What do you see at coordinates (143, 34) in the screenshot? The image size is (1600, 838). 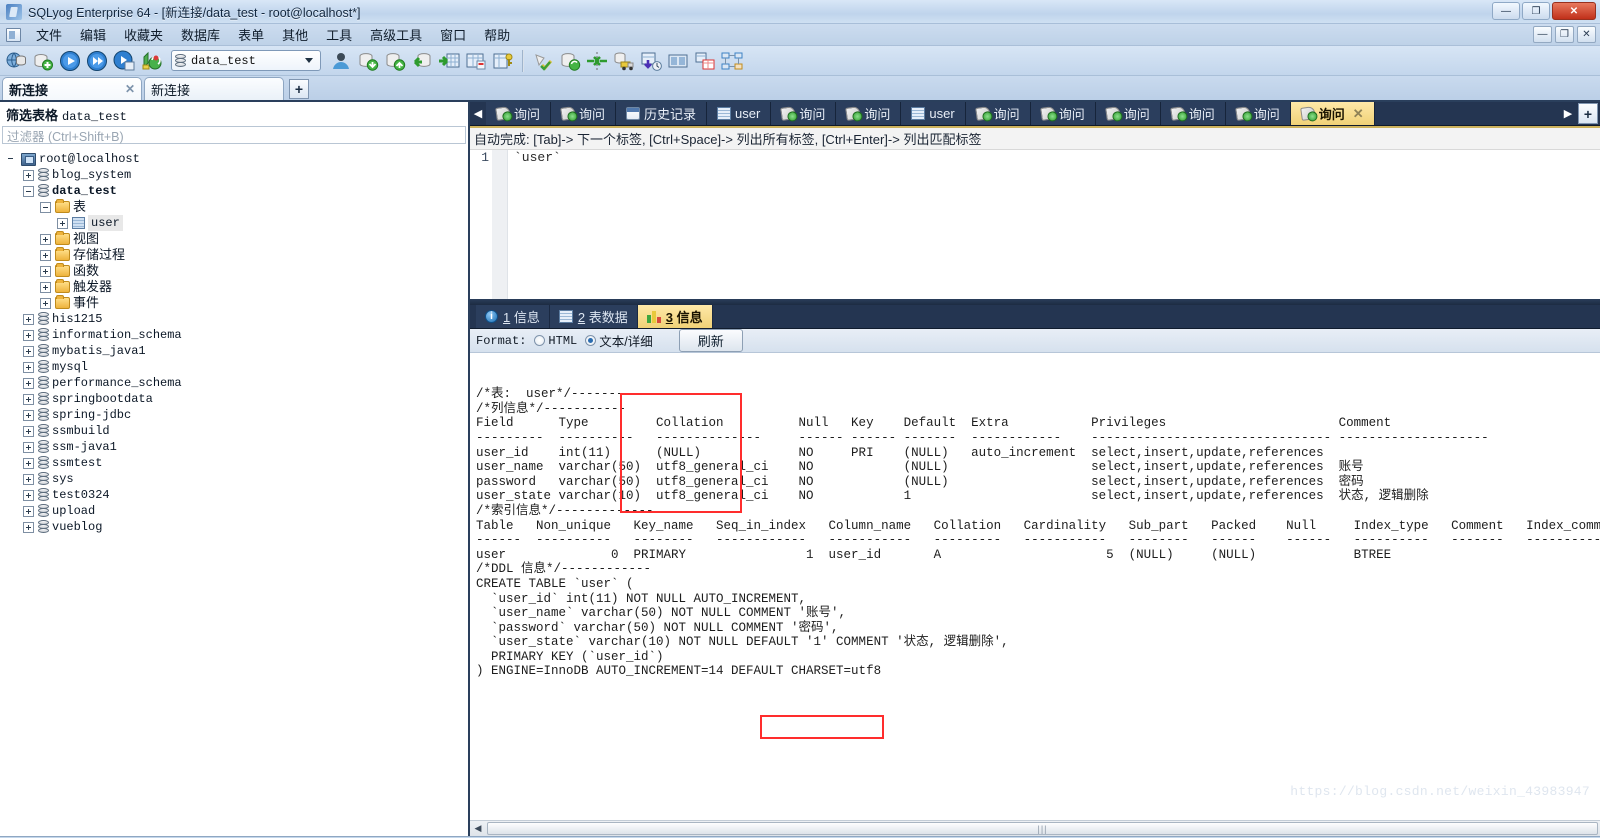 I see `menu-item-favorites: 收藏夹` at bounding box center [143, 34].